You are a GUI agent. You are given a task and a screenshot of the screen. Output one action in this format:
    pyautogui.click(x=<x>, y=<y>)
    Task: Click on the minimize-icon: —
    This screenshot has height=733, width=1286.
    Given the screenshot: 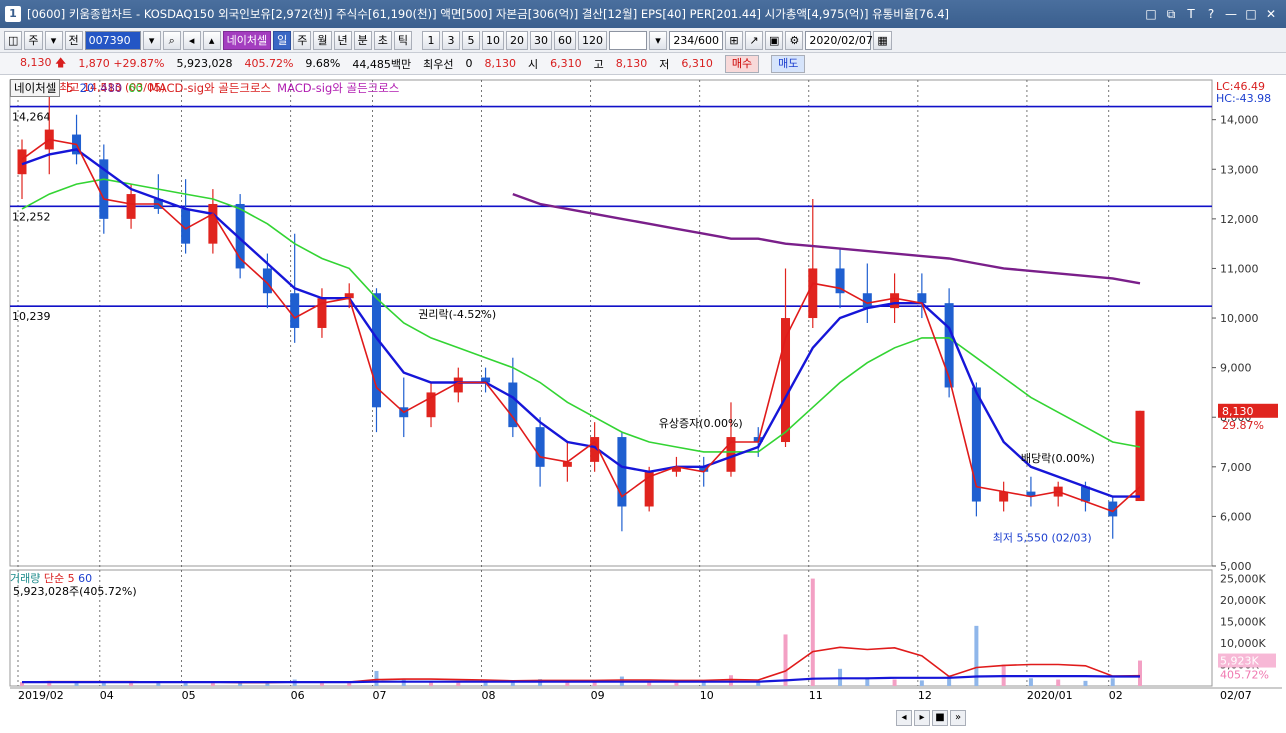 What is the action you would take?
    pyautogui.click(x=1231, y=14)
    